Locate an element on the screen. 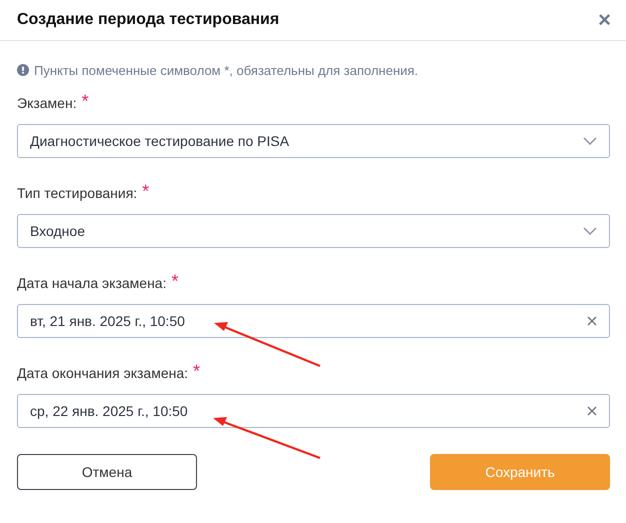 This screenshot has width=626, height=523. field-label: Тип тестирования: is located at coordinates (77, 193).